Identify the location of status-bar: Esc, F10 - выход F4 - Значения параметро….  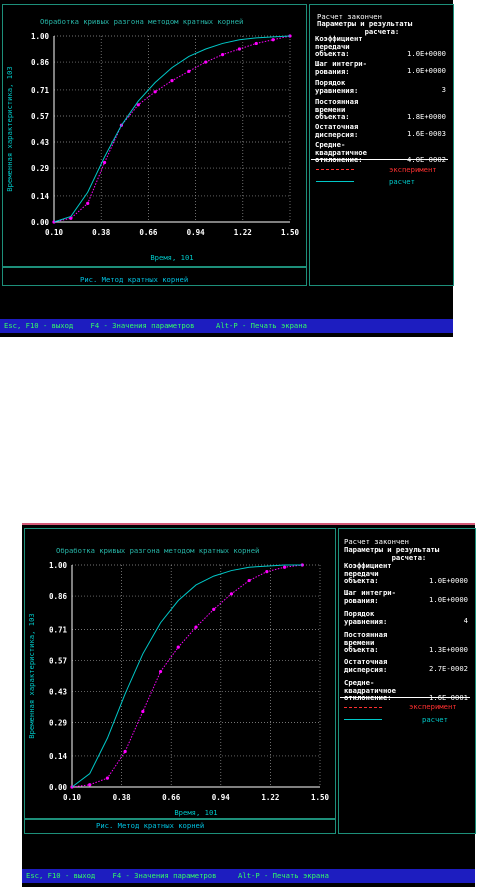
(226, 326).